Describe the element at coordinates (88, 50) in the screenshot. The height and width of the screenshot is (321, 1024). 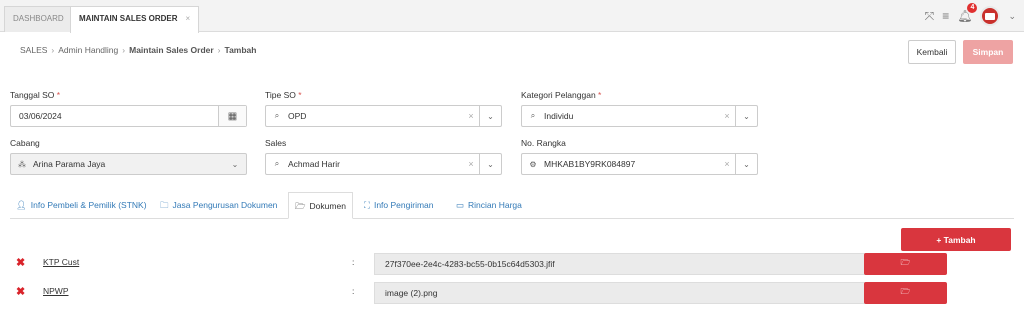
I see `breadcrumb-admin-handling: Admin Handling` at that location.